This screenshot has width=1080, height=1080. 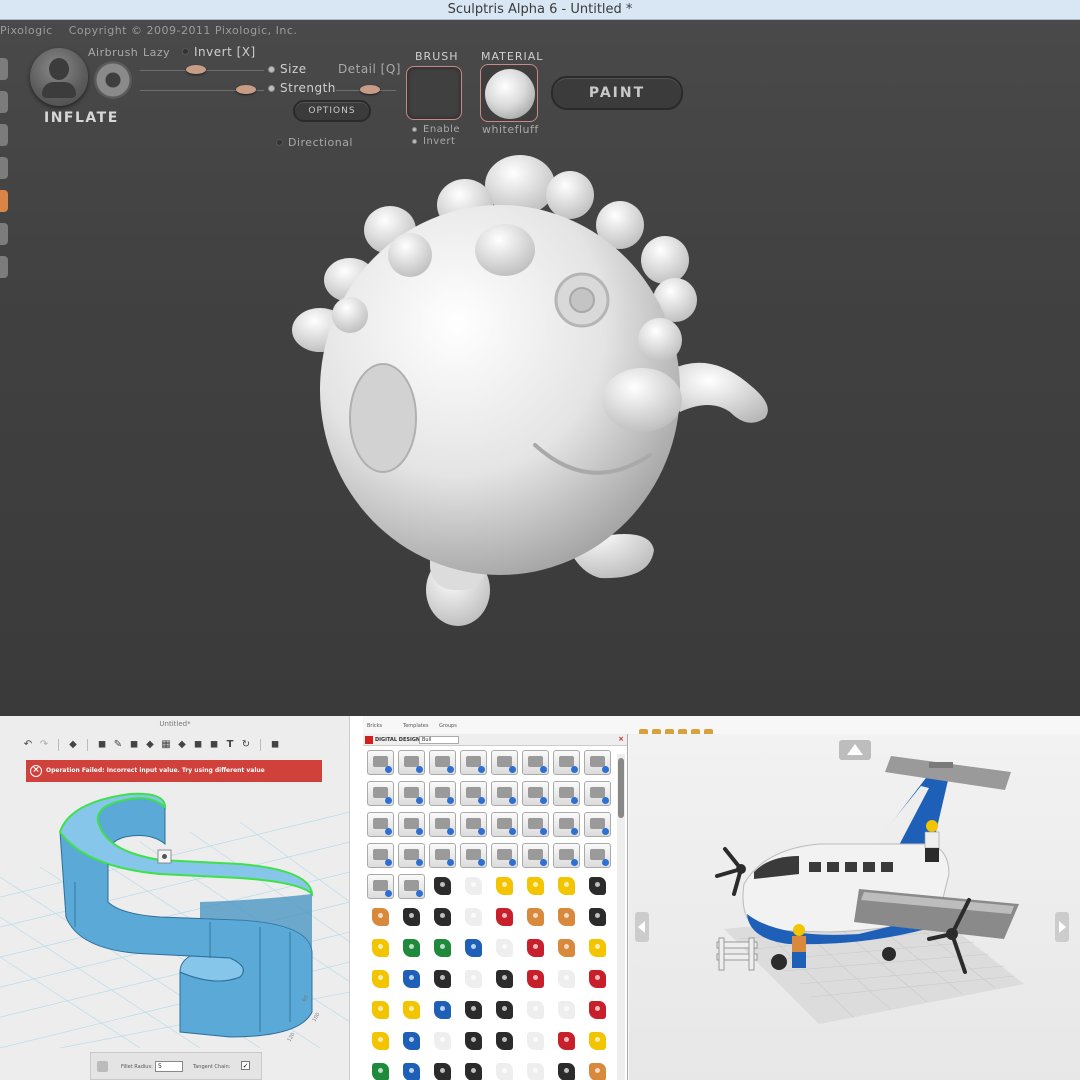 I want to click on options-button: OPTIONS, so click(x=332, y=111).